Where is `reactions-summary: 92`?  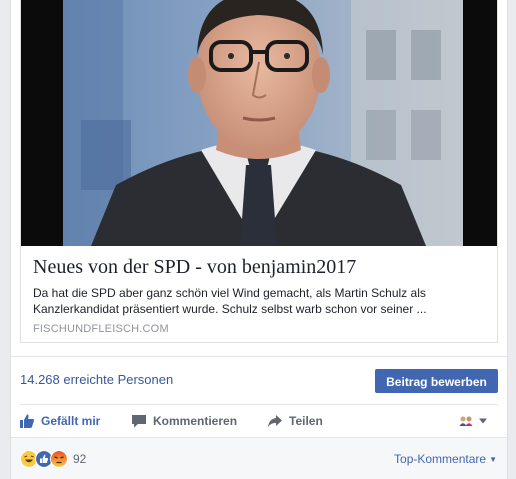
reactions-summary: 92 is located at coordinates (53, 459).